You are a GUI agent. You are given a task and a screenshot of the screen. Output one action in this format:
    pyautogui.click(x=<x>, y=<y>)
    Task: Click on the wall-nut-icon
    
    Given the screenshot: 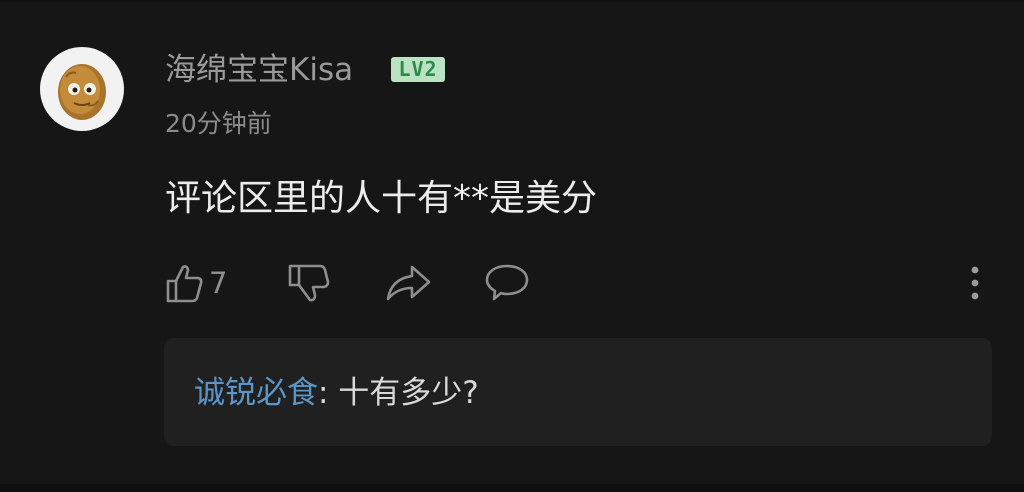 What is the action you would take?
    pyautogui.click(x=82, y=92)
    